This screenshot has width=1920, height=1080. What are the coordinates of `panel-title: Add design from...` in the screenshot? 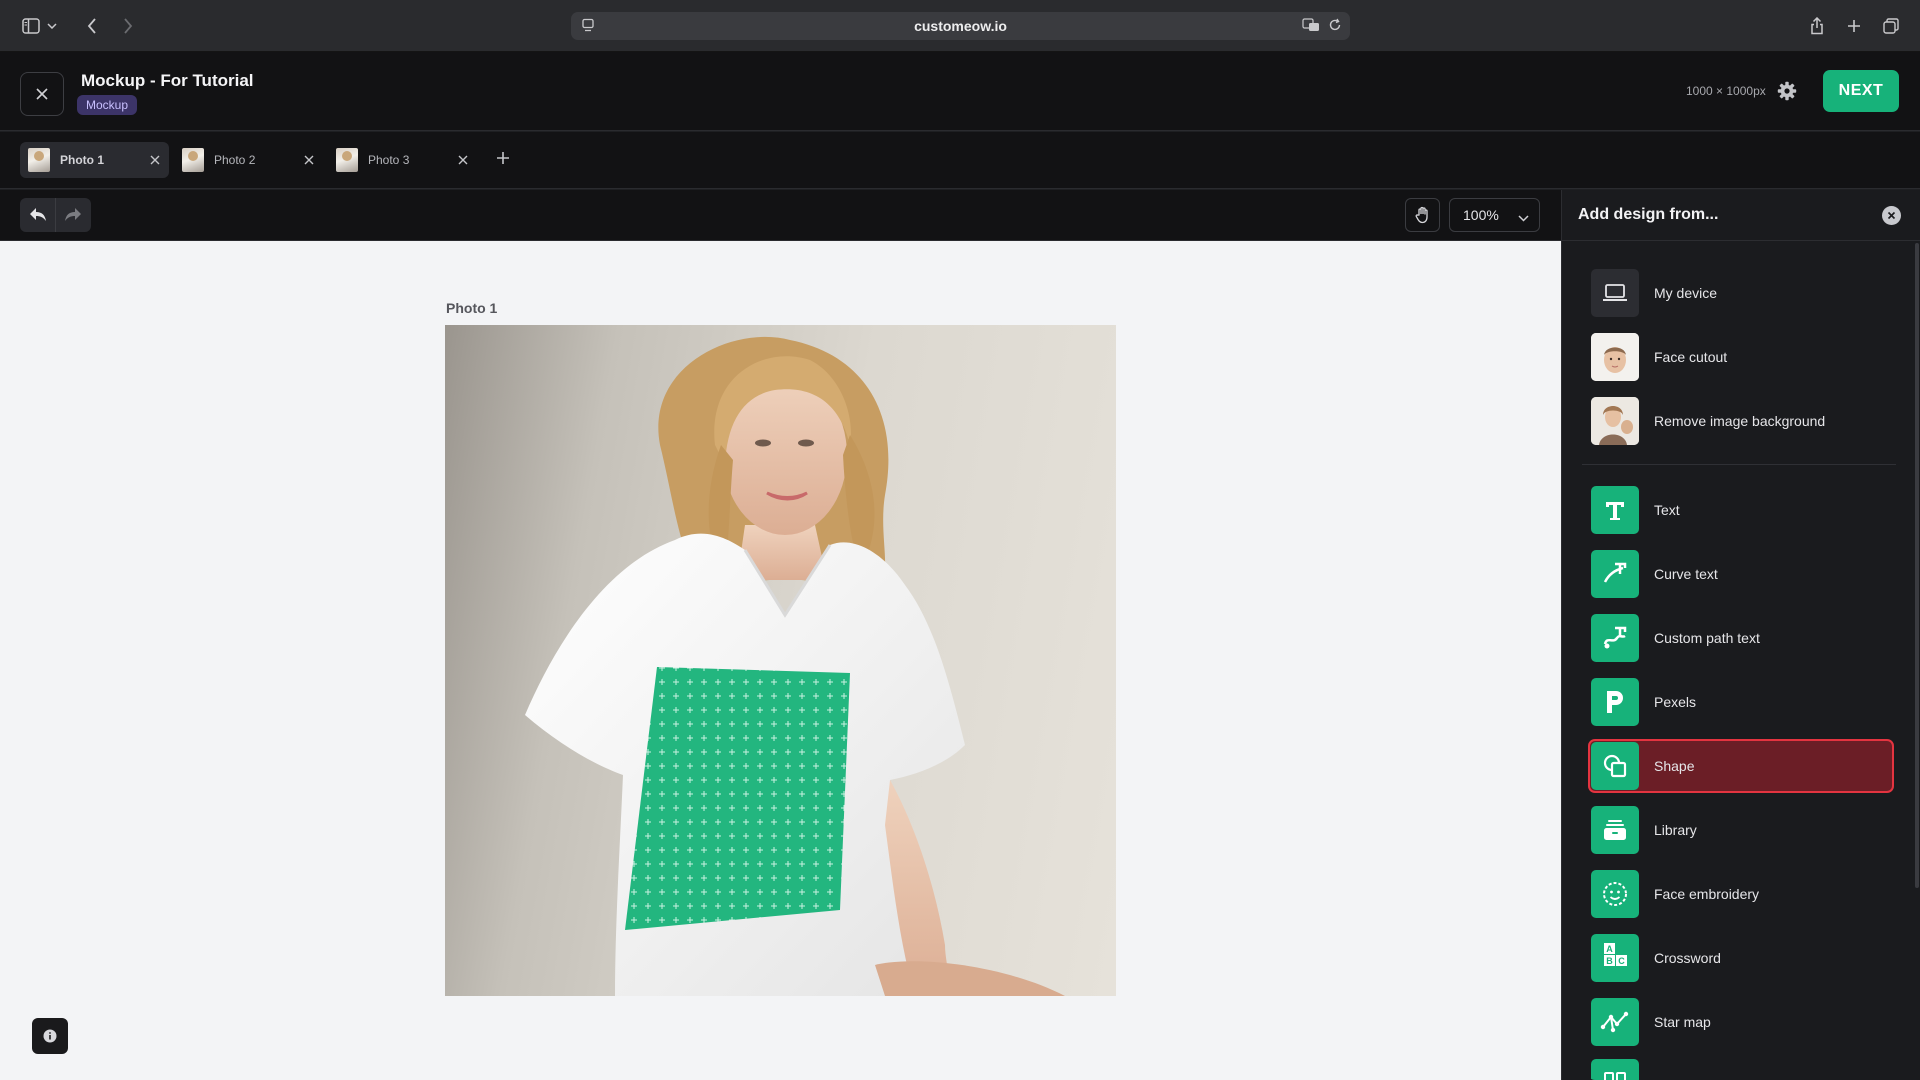 It's located at (1648, 214).